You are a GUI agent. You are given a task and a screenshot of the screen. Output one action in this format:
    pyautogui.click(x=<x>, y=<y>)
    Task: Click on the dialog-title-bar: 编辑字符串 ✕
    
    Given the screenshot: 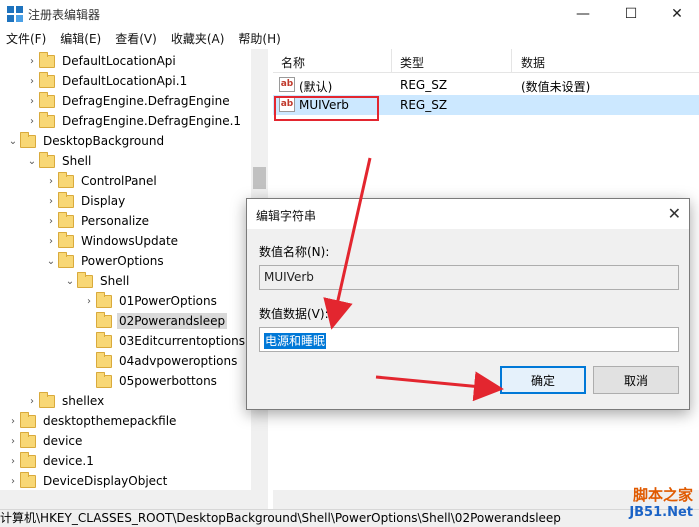 What is the action you would take?
    pyautogui.click(x=468, y=214)
    